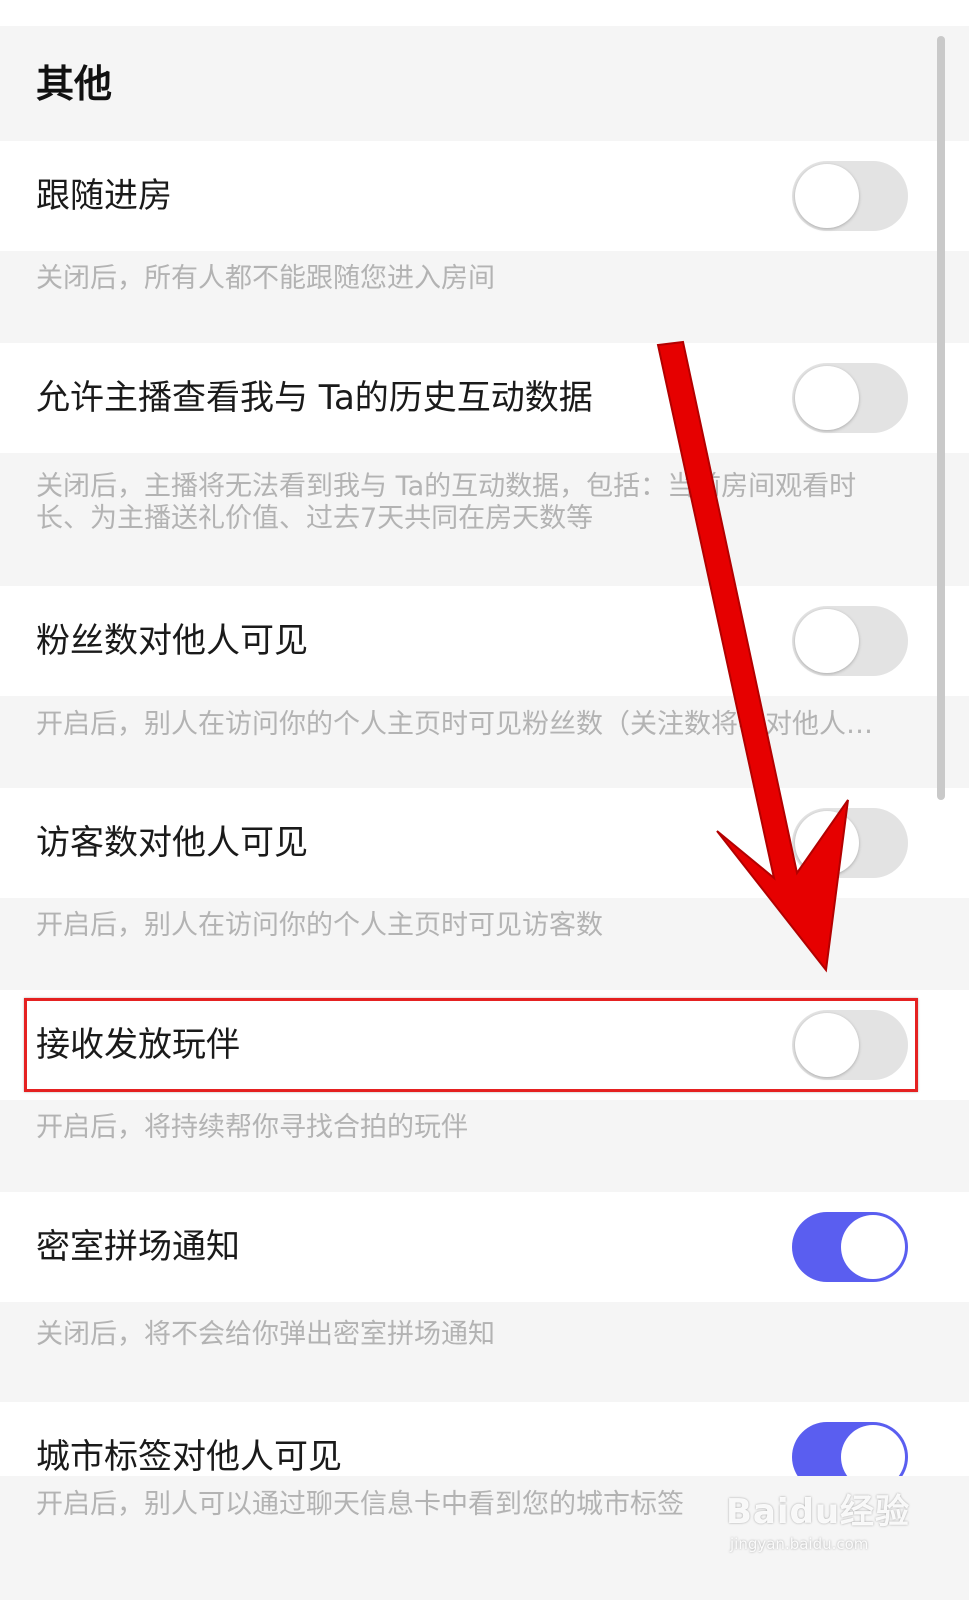  I want to click on visitors-visible-toggle, so click(850, 843).